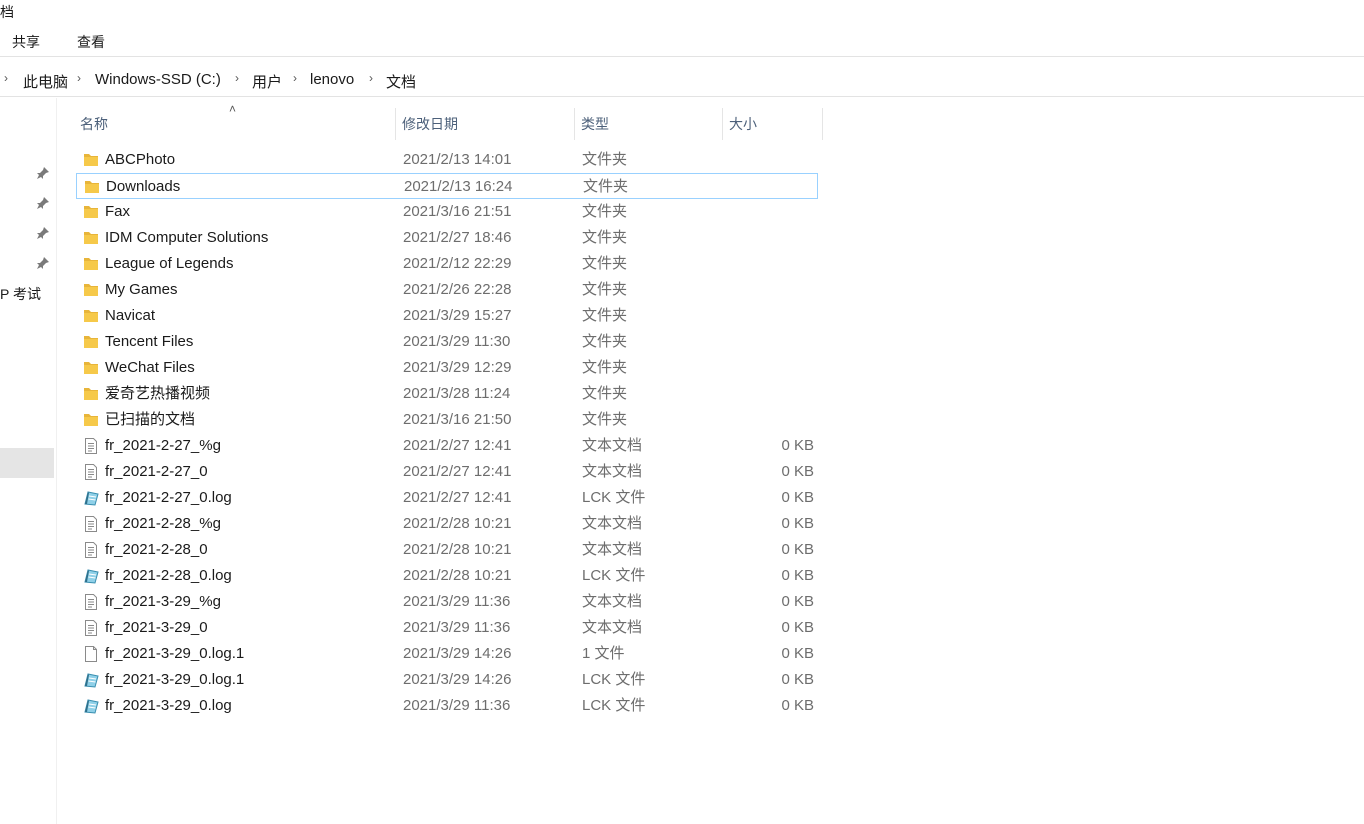  What do you see at coordinates (457, 393) in the screenshot?
I see `file-modified: 2021/3/28 11:24` at bounding box center [457, 393].